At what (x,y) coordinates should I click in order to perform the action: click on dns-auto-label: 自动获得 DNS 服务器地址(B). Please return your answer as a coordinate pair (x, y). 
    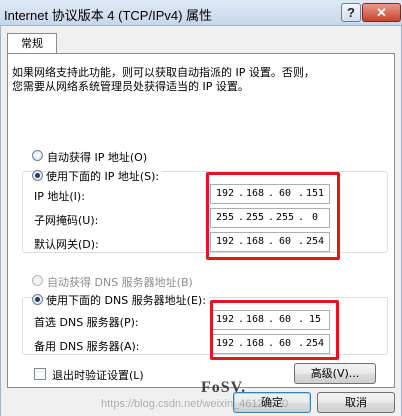
    Looking at the image, I should click on (120, 282).